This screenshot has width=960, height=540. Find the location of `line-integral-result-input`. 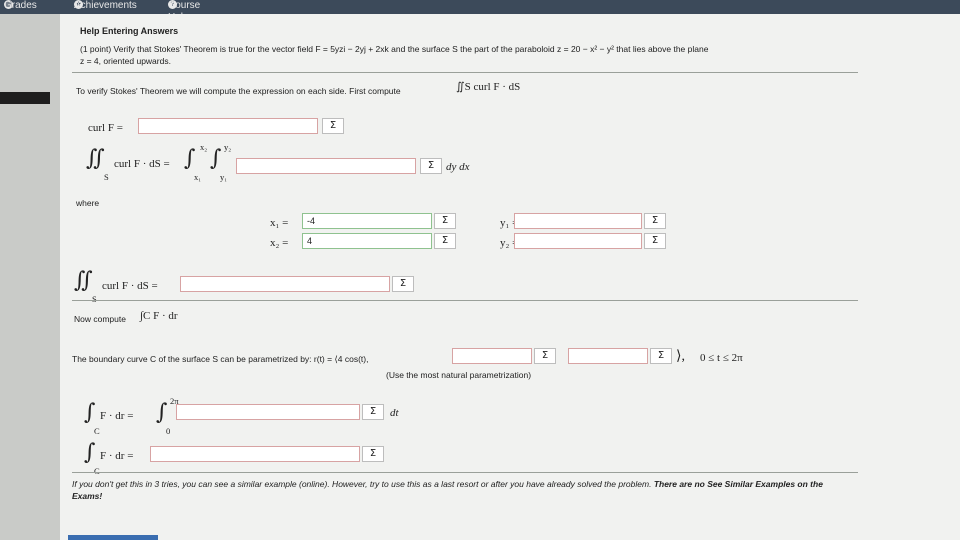

line-integral-result-input is located at coordinates (255, 454).